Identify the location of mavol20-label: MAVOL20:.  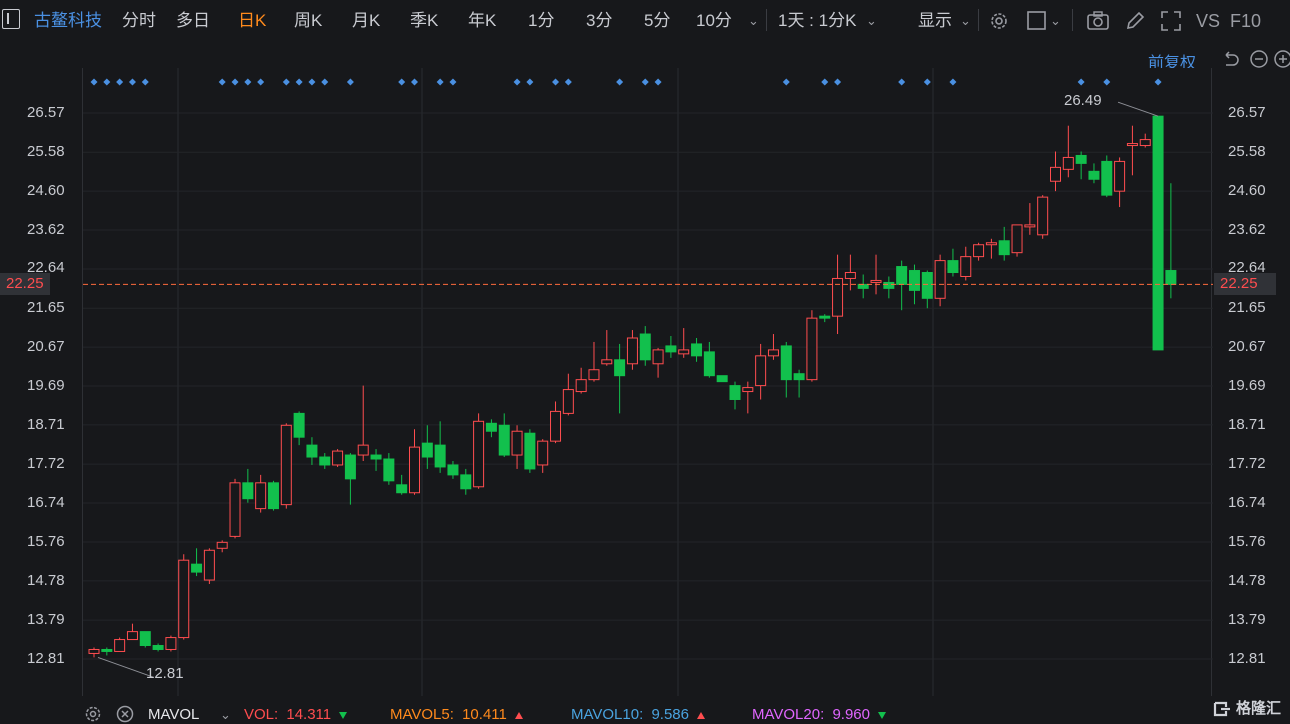
(788, 714).